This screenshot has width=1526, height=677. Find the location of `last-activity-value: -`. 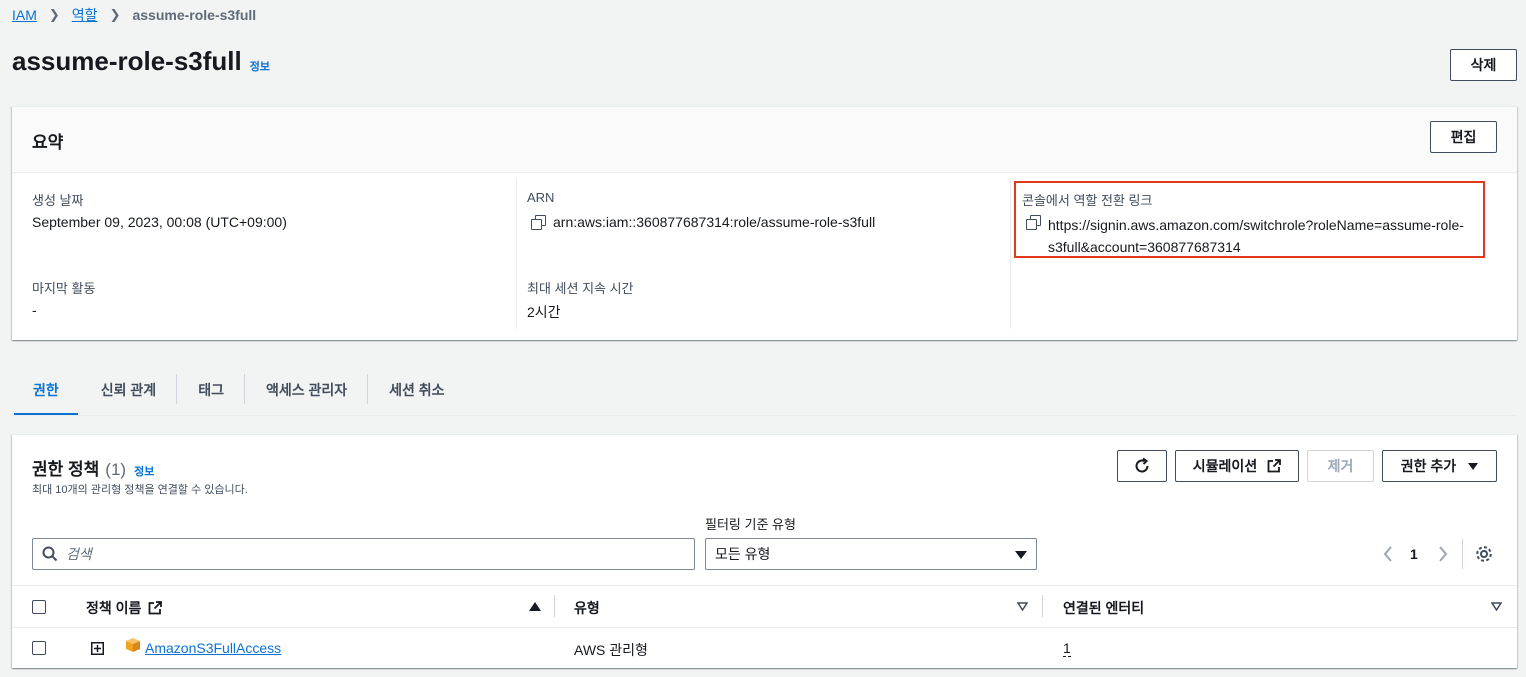

last-activity-value: - is located at coordinates (34, 310).